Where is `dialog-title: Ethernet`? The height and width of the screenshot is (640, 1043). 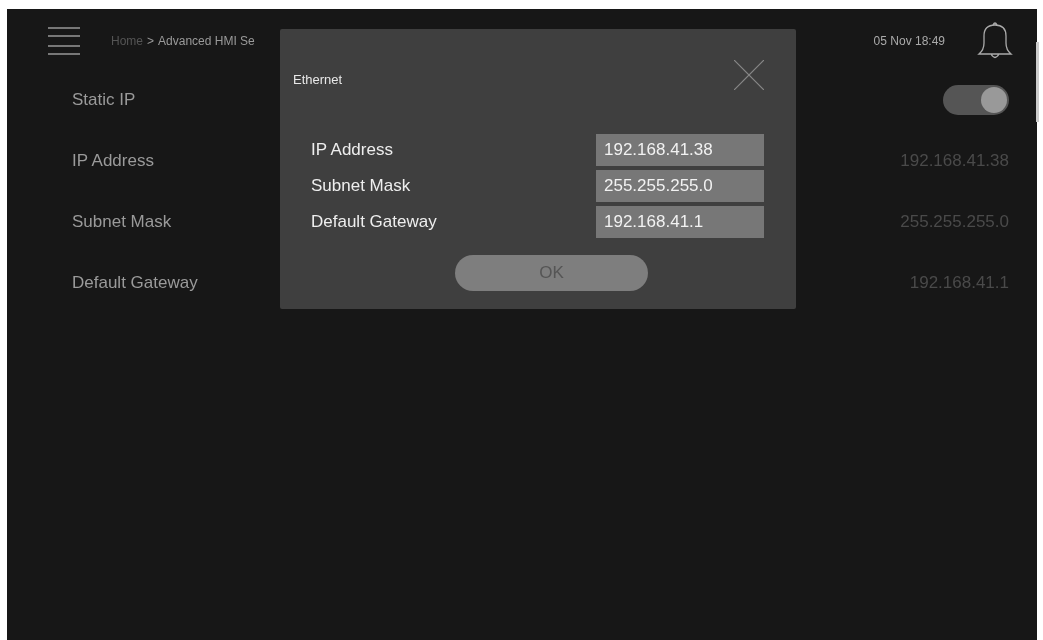 dialog-title: Ethernet is located at coordinates (318, 79).